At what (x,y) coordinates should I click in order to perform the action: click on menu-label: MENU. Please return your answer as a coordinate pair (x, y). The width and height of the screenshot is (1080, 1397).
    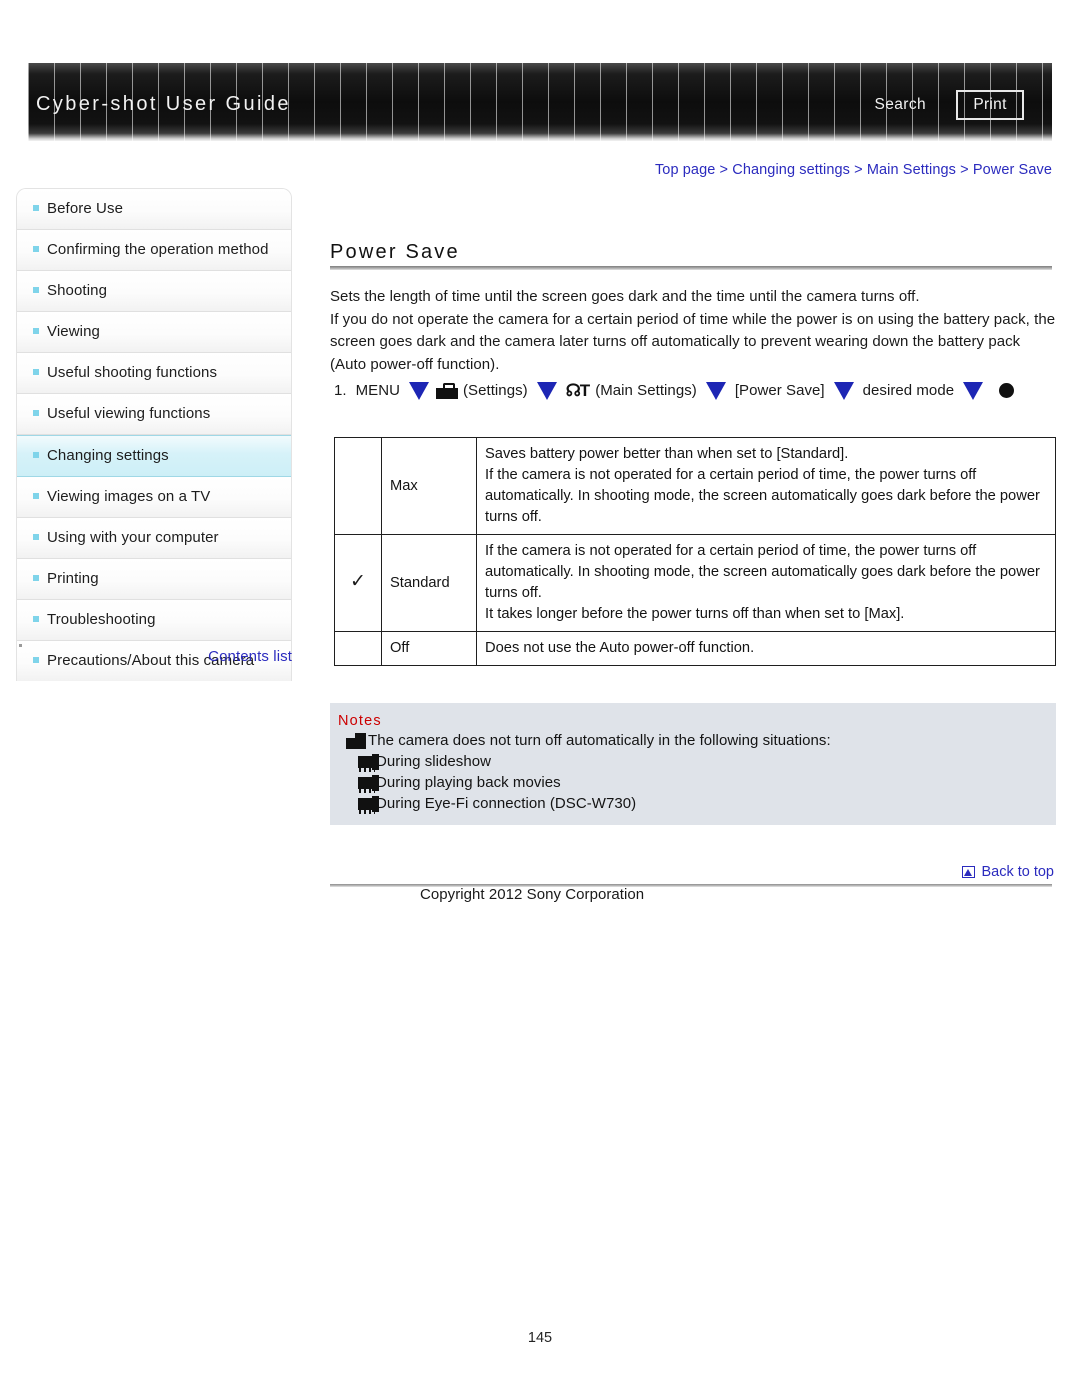
    Looking at the image, I should click on (377, 390).